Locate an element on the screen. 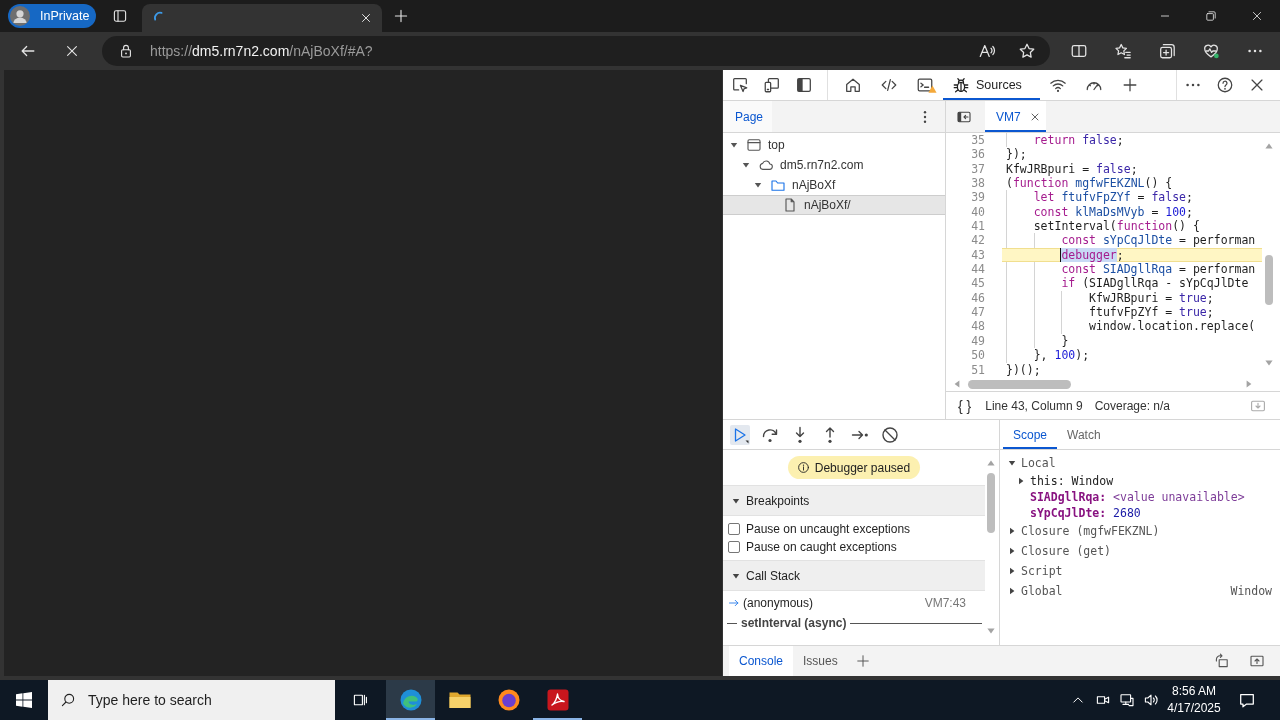 The height and width of the screenshot is (720, 1280). code-line: ftufvFpZYf = true; is located at coordinates (1151, 312).